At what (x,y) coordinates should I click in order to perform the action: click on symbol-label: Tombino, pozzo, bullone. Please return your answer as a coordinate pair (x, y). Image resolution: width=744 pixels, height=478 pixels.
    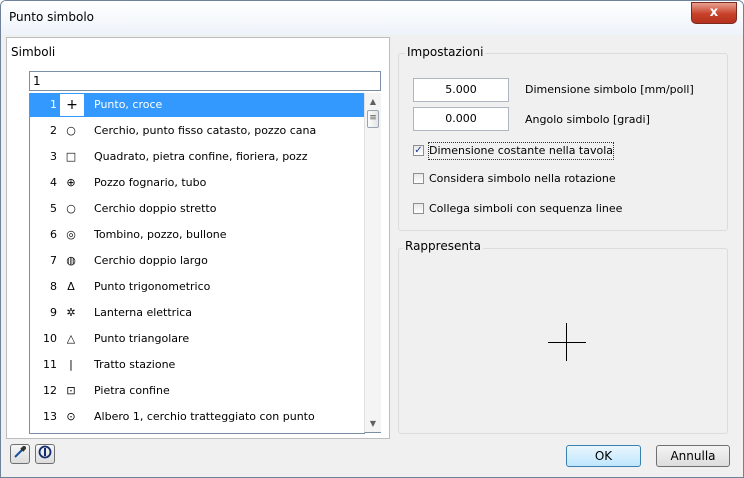
    Looking at the image, I should click on (160, 234).